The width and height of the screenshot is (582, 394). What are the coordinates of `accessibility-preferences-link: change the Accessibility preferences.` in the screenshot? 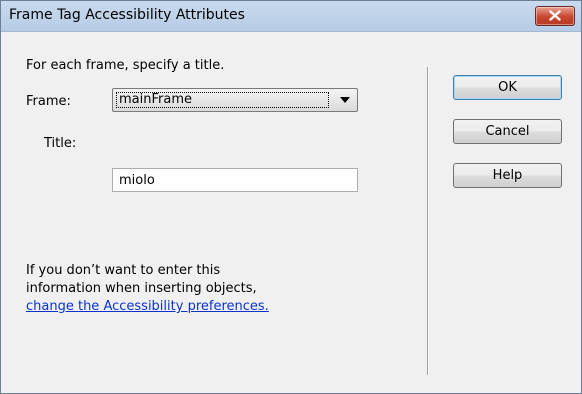 It's located at (147, 306).